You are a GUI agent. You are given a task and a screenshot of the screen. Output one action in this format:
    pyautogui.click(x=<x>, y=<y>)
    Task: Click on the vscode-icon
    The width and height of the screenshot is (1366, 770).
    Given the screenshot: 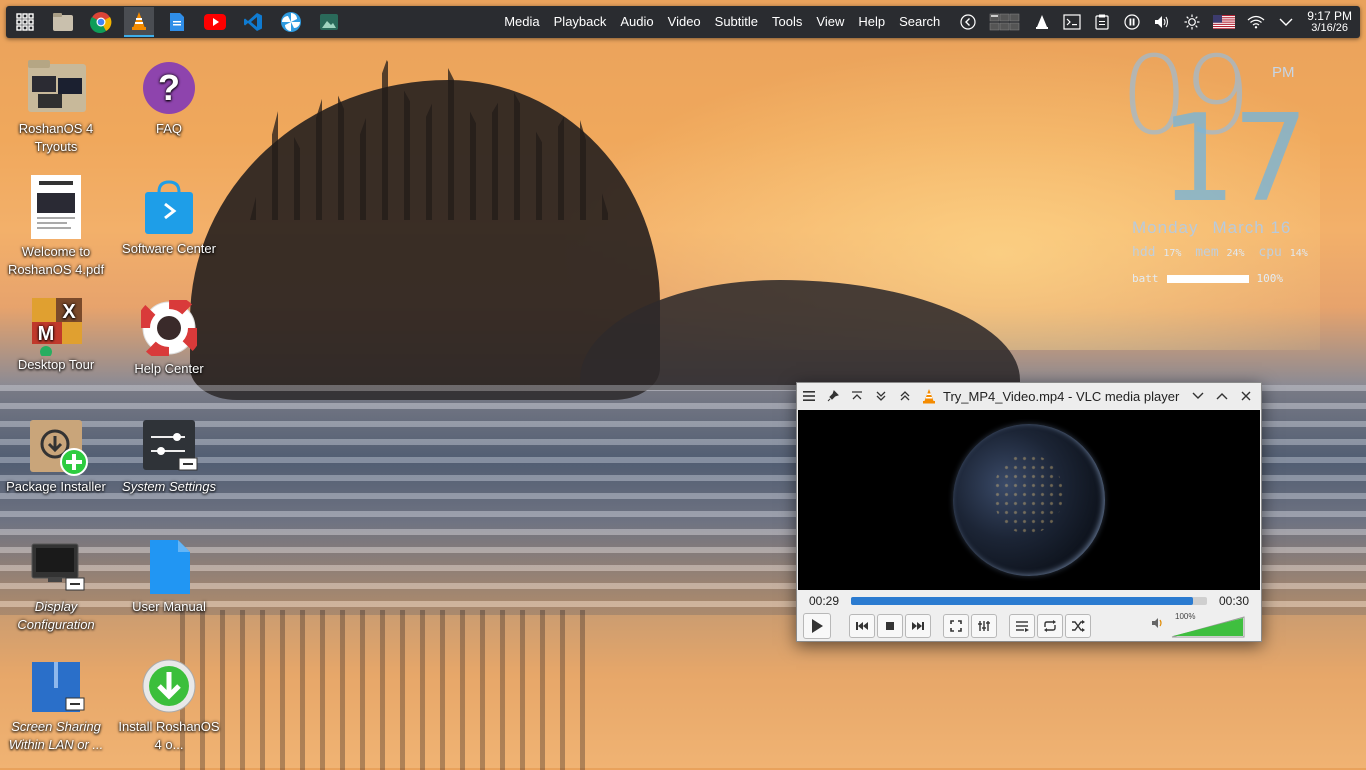 What is the action you would take?
    pyautogui.click(x=253, y=22)
    